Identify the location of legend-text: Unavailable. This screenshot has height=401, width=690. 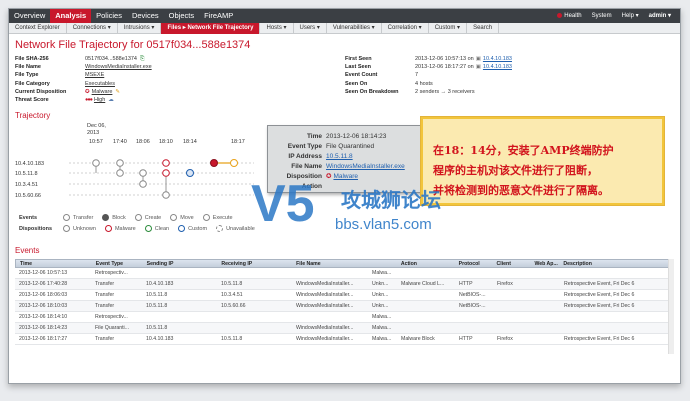
(240, 228).